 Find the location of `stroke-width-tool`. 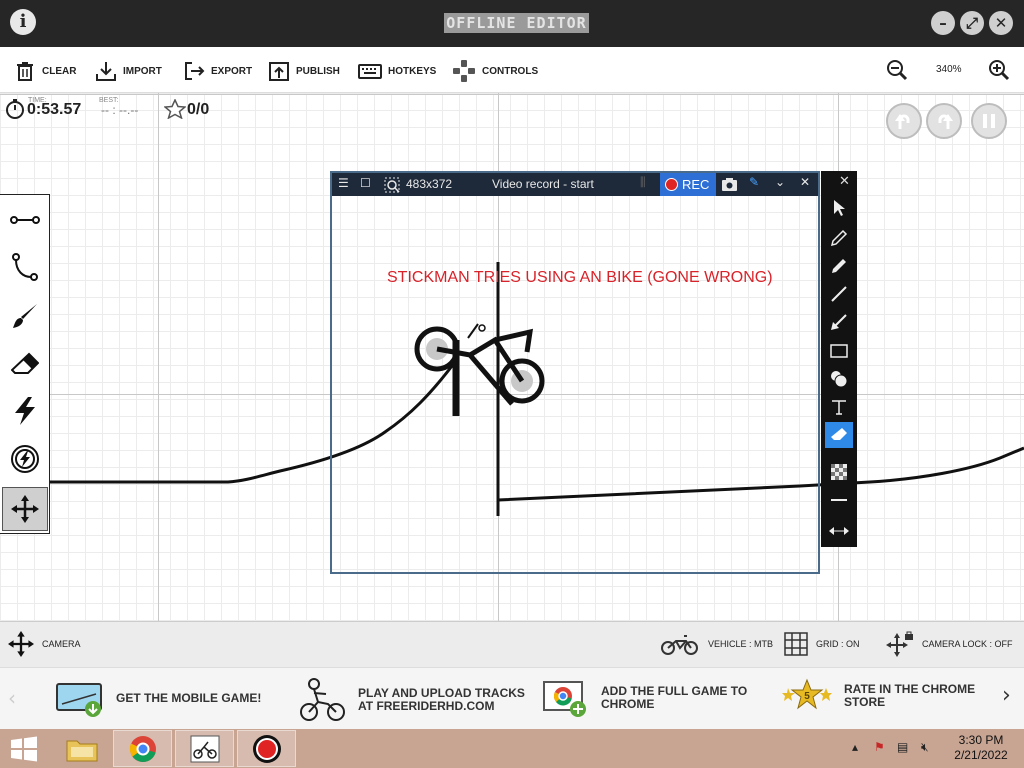

stroke-width-tool is located at coordinates (839, 500).